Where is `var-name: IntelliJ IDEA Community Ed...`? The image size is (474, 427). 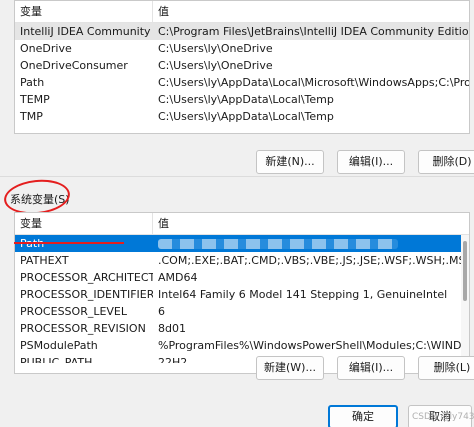 var-name: IntelliJ IDEA Community Ed... is located at coordinates (86, 31).